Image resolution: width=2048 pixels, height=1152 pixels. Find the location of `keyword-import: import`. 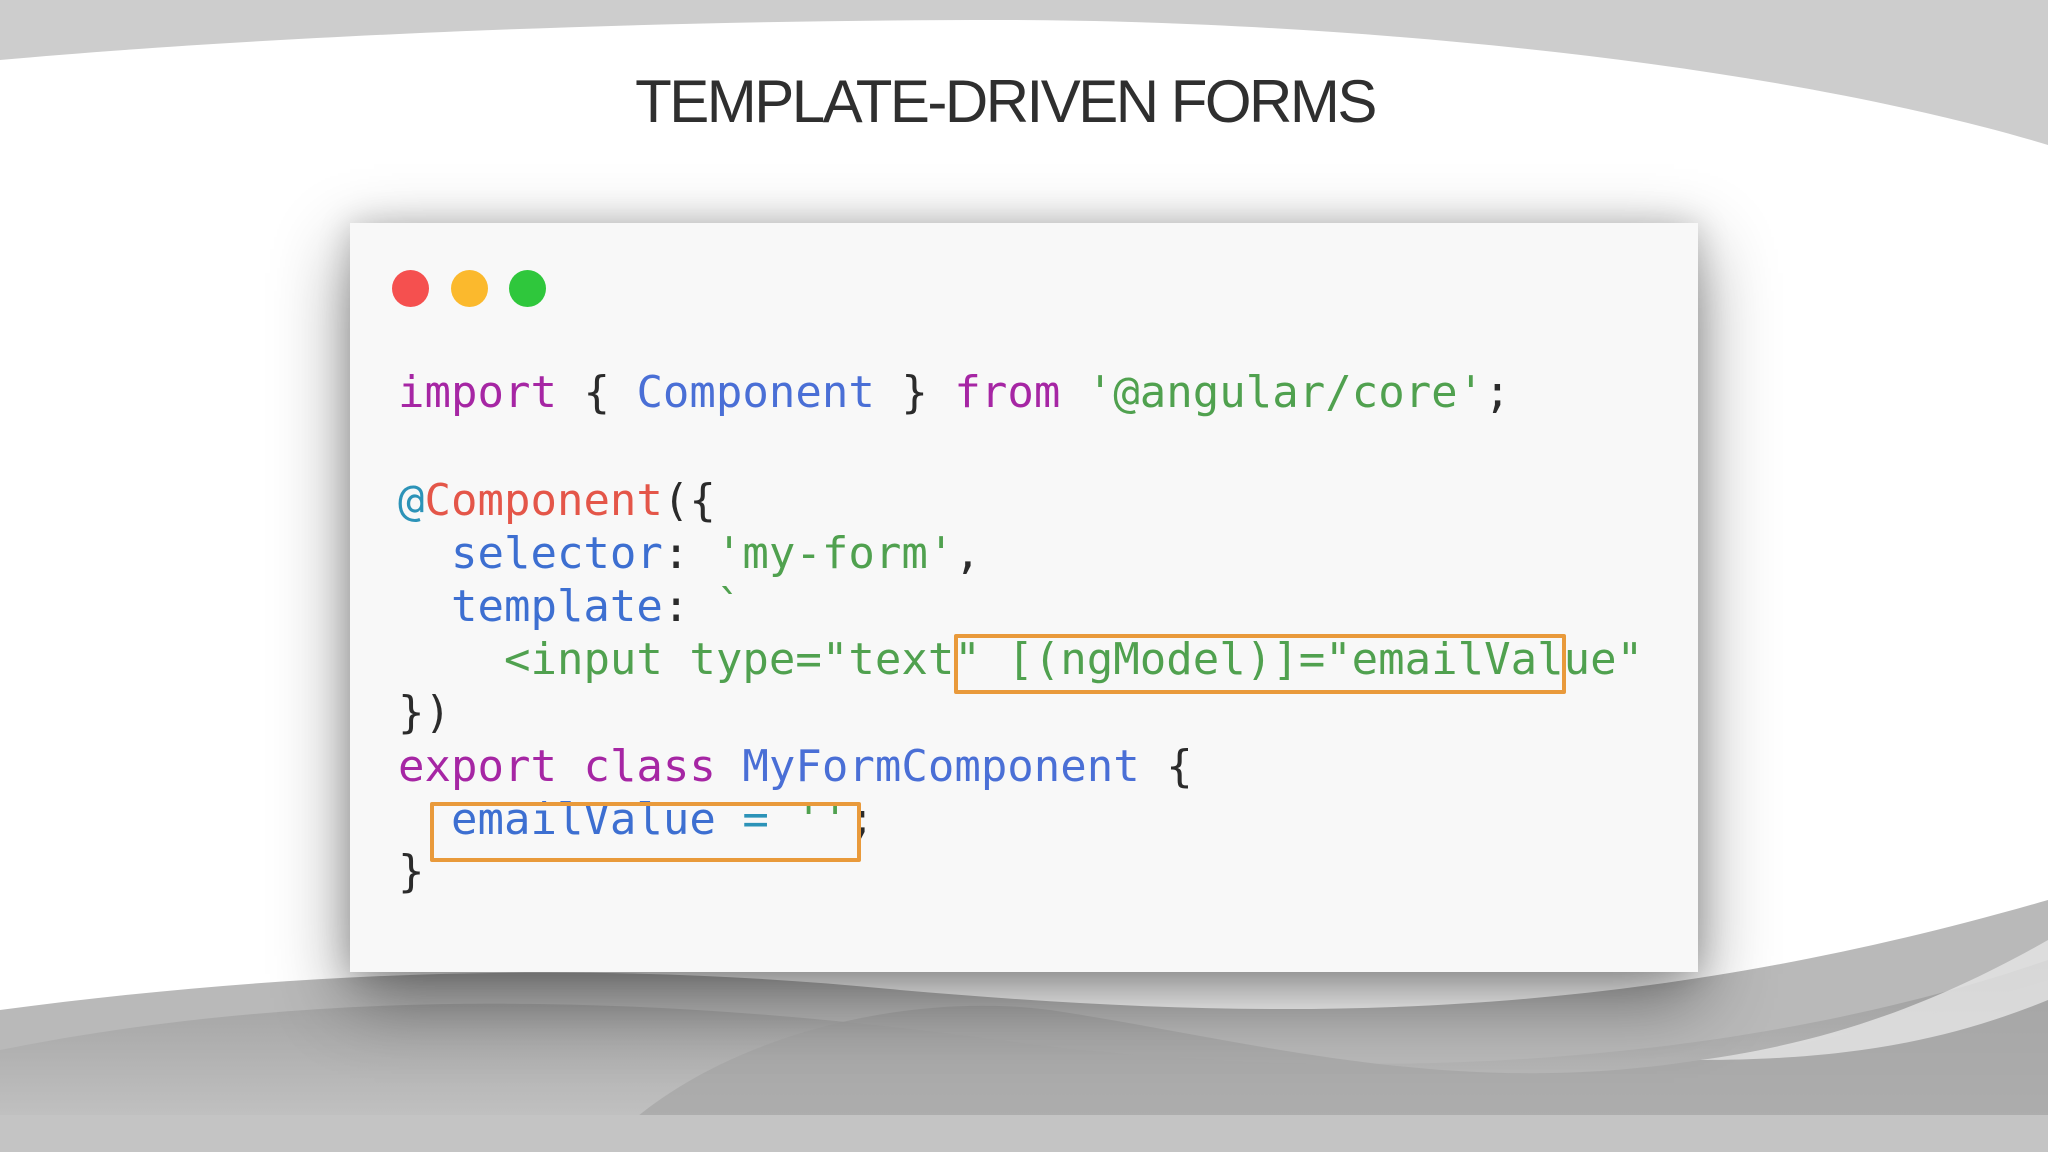

keyword-import: import is located at coordinates (477, 392).